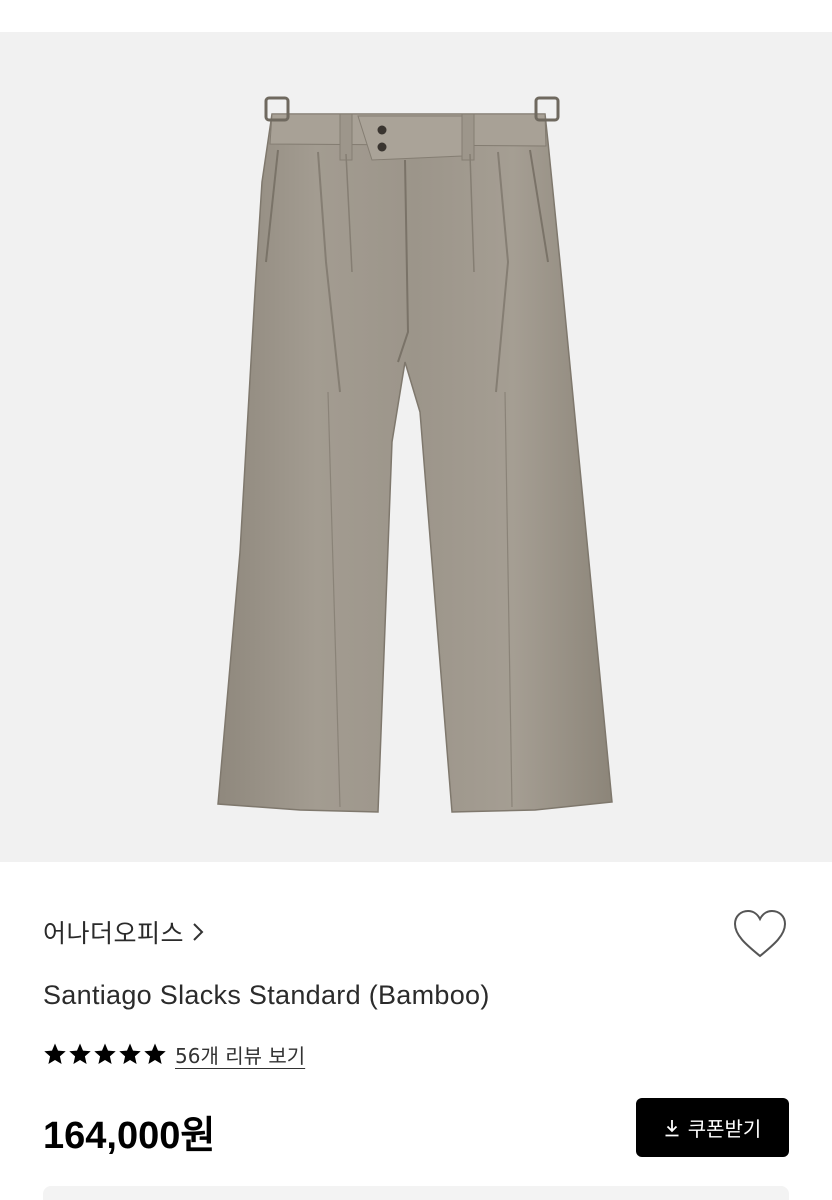 Image resolution: width=832 pixels, height=1200 pixels. What do you see at coordinates (198, 932) in the screenshot?
I see `chevron-right-icon` at bounding box center [198, 932].